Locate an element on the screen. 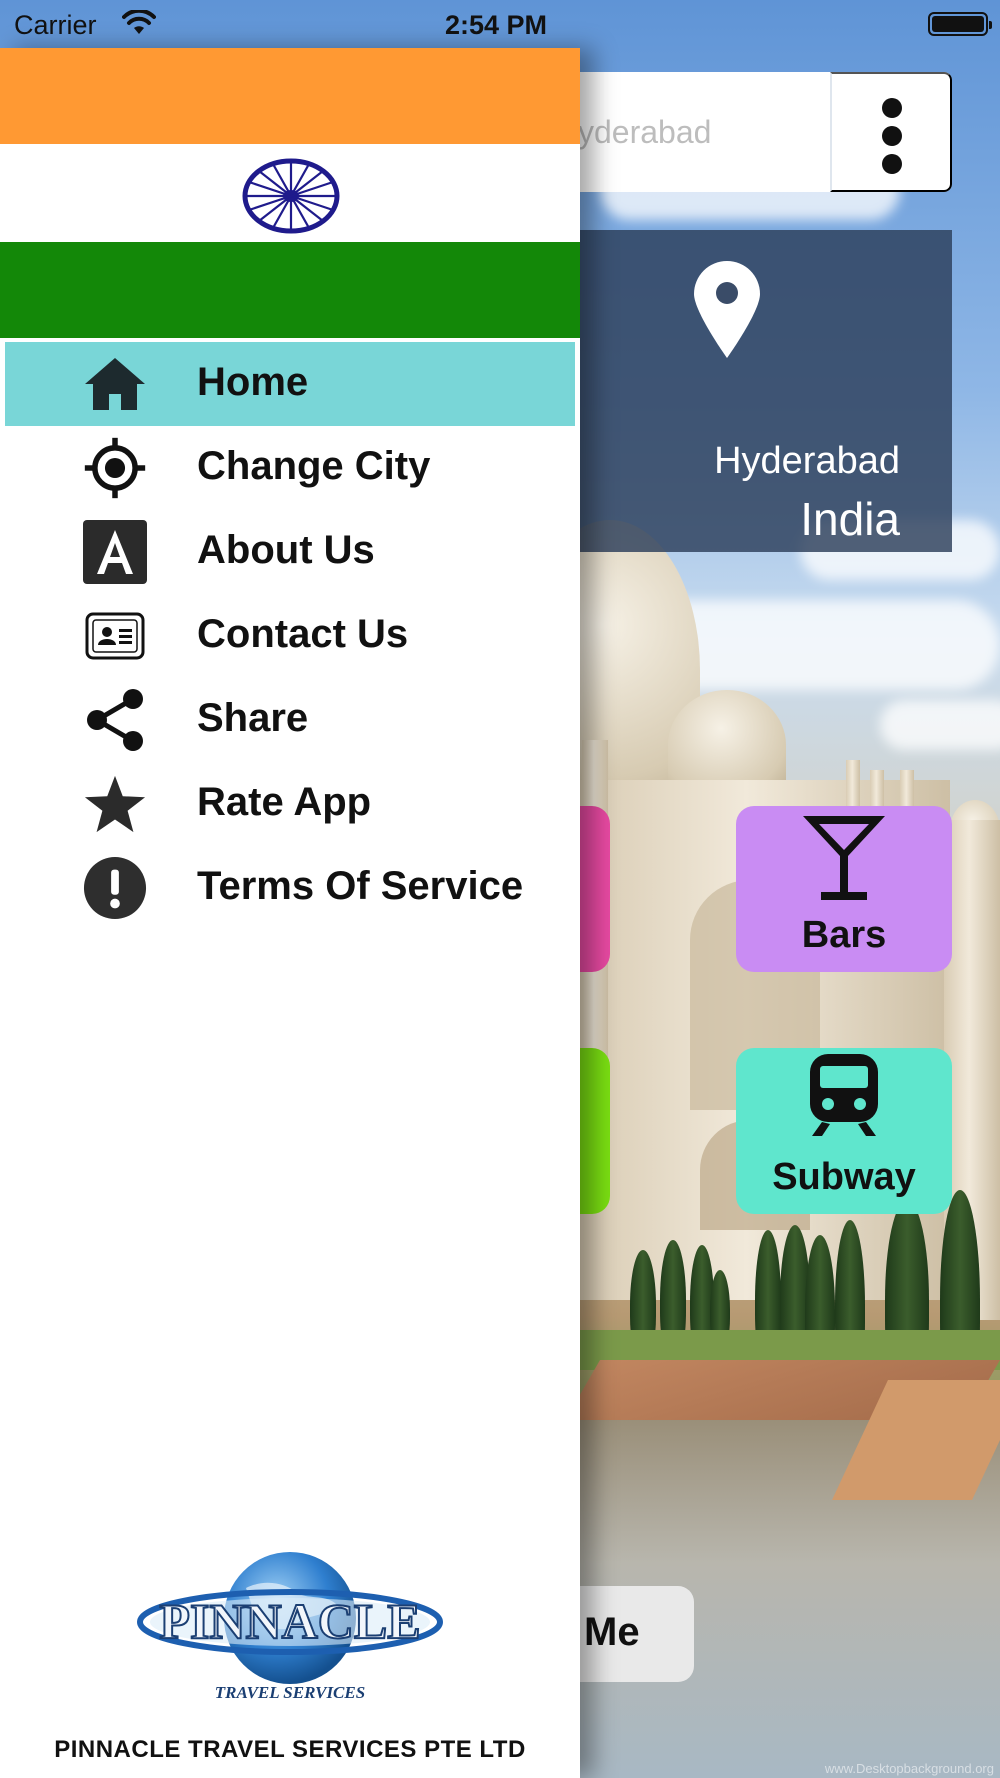 This screenshot has width=1000, height=1778. near-me-button: Me is located at coordinates (627, 1634).